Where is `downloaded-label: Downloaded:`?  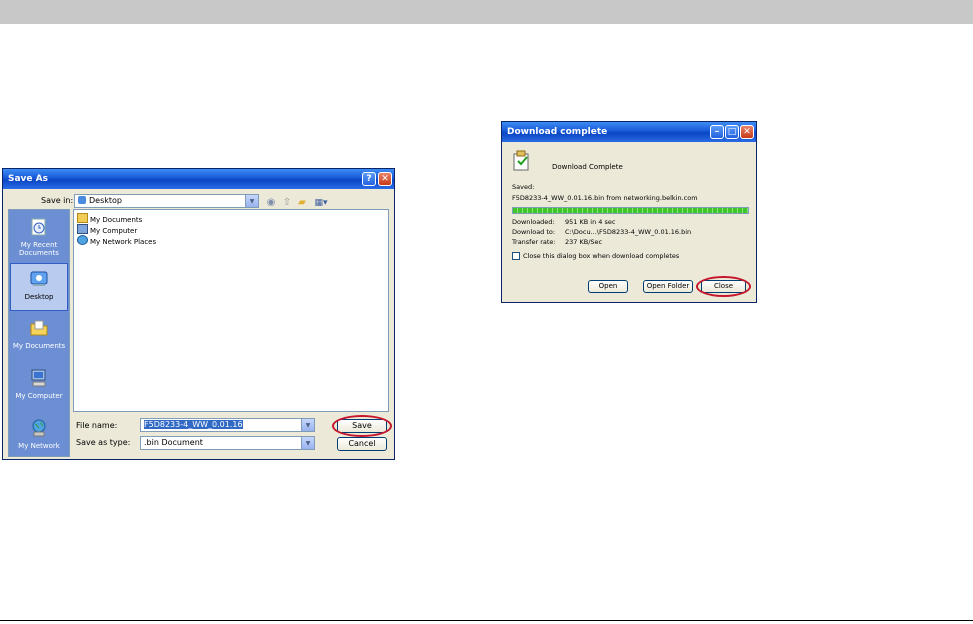 downloaded-label: Downloaded: is located at coordinates (533, 222).